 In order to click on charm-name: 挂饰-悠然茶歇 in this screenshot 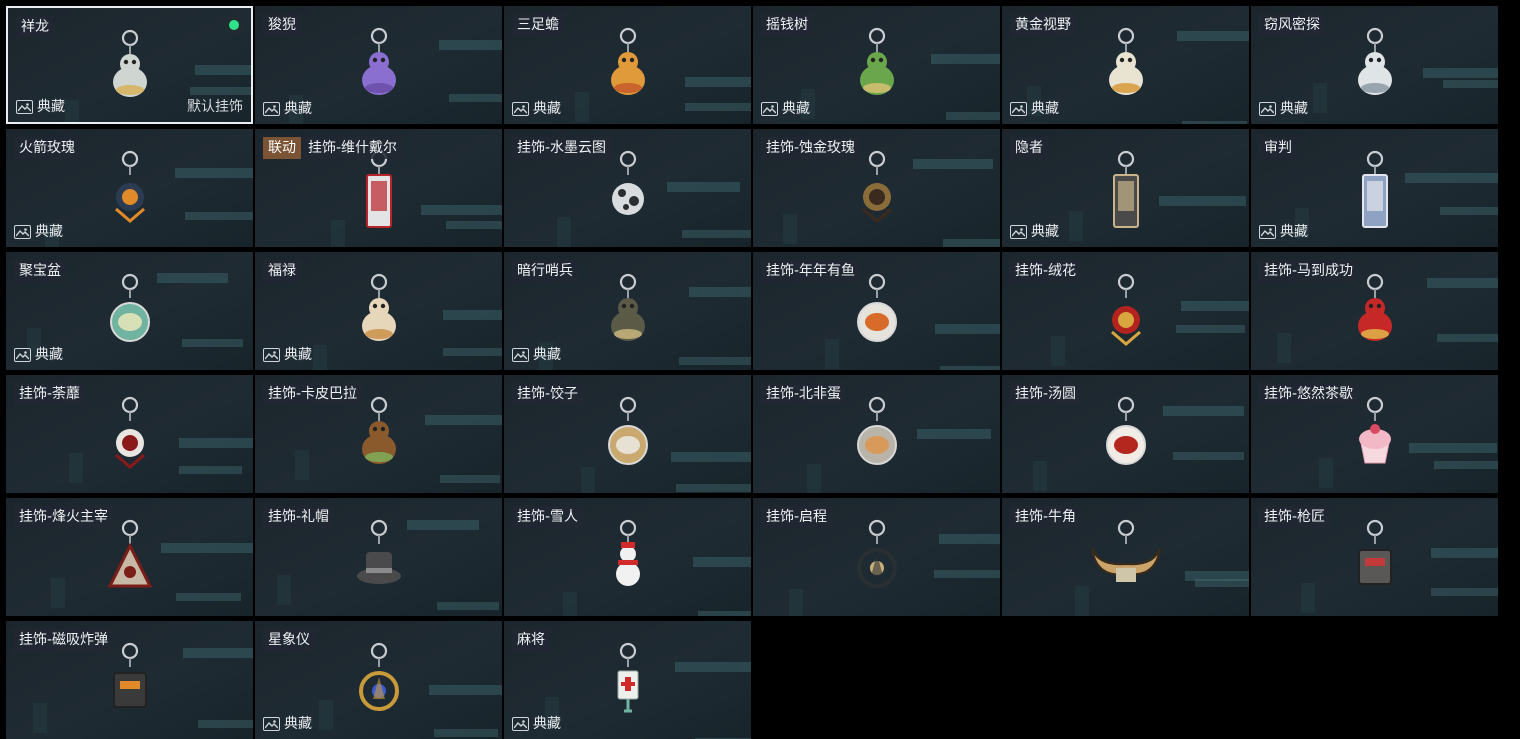, I will do `click(1309, 394)`.